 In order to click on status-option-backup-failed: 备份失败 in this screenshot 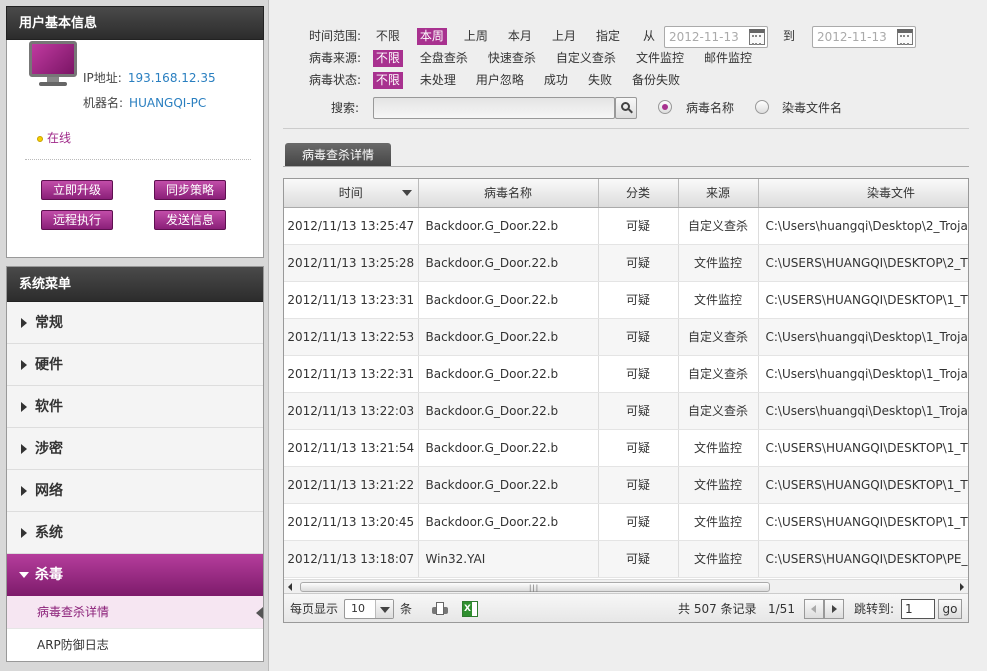, I will do `click(656, 80)`.